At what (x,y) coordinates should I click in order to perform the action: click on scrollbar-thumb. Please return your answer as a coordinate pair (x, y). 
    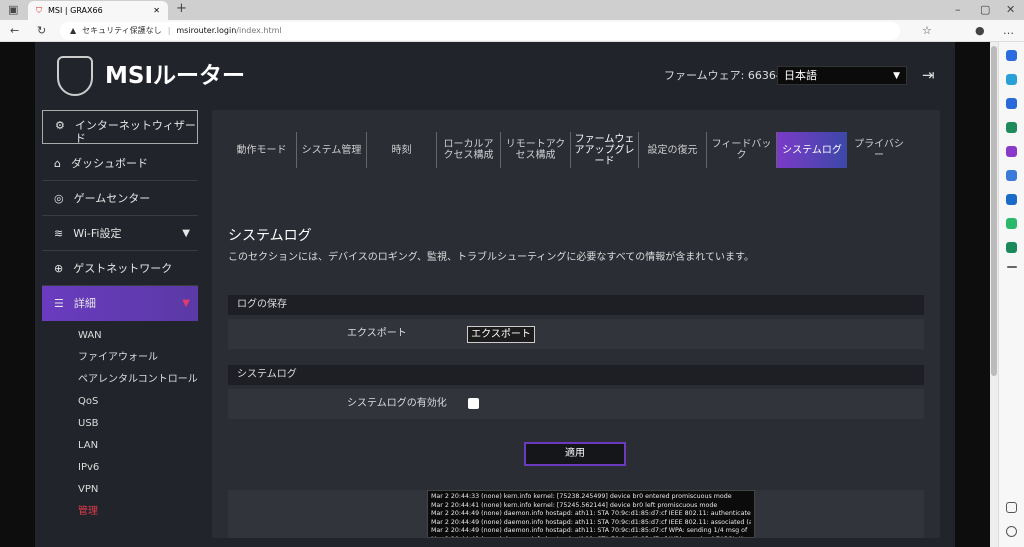
    Looking at the image, I should click on (994, 211).